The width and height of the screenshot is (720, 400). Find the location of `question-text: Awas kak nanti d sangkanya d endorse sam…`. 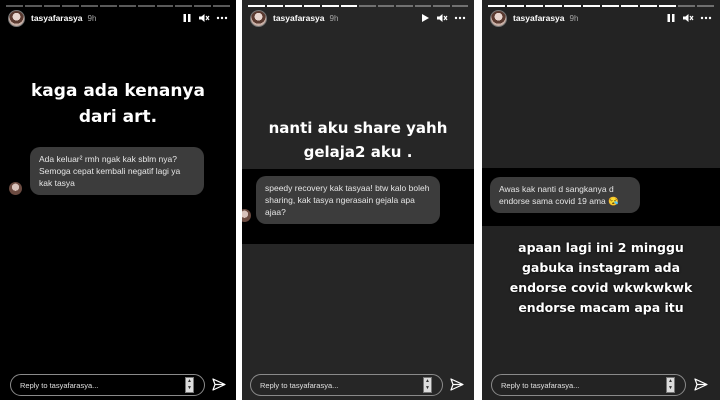

question-text: Awas kak nanti d sangkanya d endorse sam… is located at coordinates (556, 195).